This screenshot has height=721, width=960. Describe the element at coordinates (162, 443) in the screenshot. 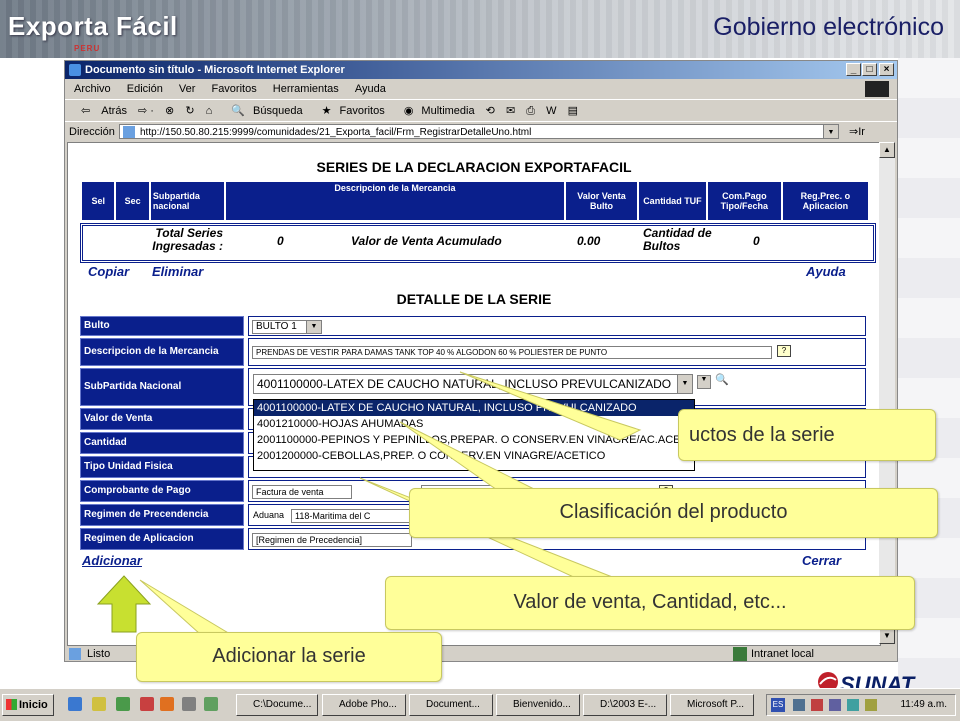

I see `label-cantidad: Cantidad` at that location.